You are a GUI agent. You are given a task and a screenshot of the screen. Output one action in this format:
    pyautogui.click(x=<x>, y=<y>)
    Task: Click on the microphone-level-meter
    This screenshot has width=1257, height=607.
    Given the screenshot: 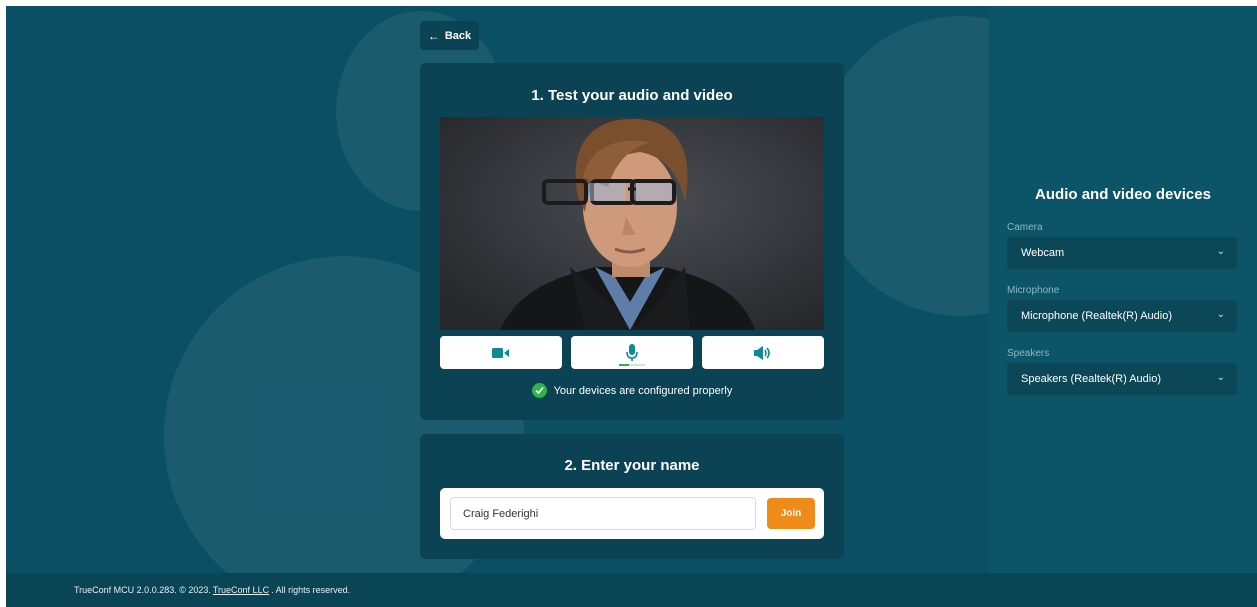 What is the action you would take?
    pyautogui.click(x=632, y=365)
    